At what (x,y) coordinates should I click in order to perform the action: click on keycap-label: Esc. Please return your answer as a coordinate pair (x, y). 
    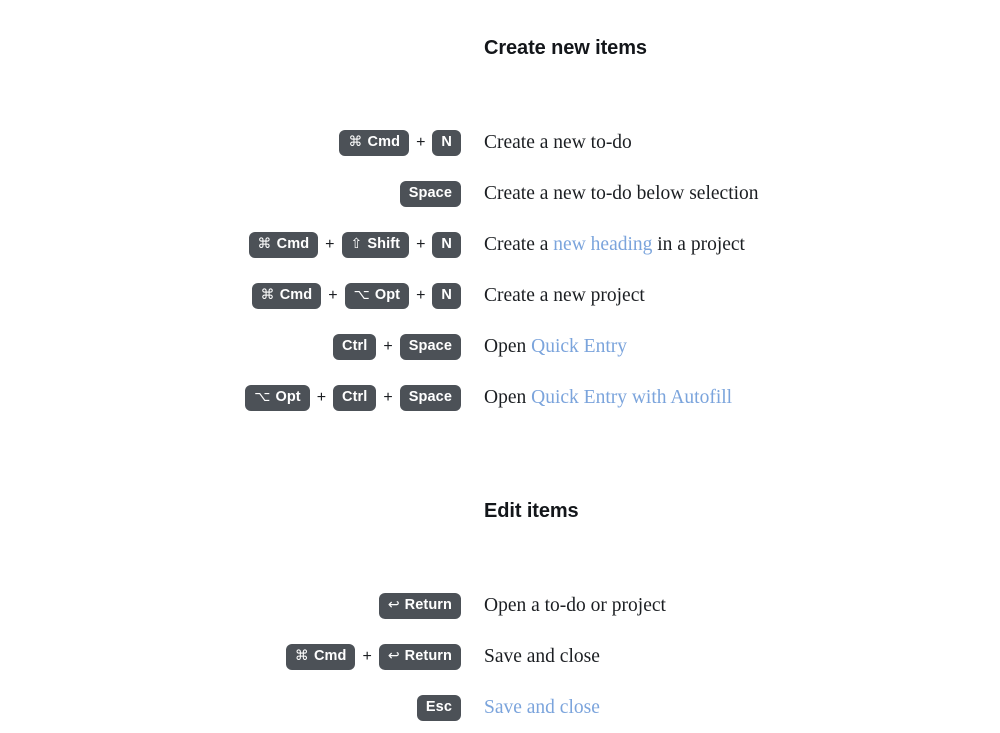
    Looking at the image, I should click on (438, 706).